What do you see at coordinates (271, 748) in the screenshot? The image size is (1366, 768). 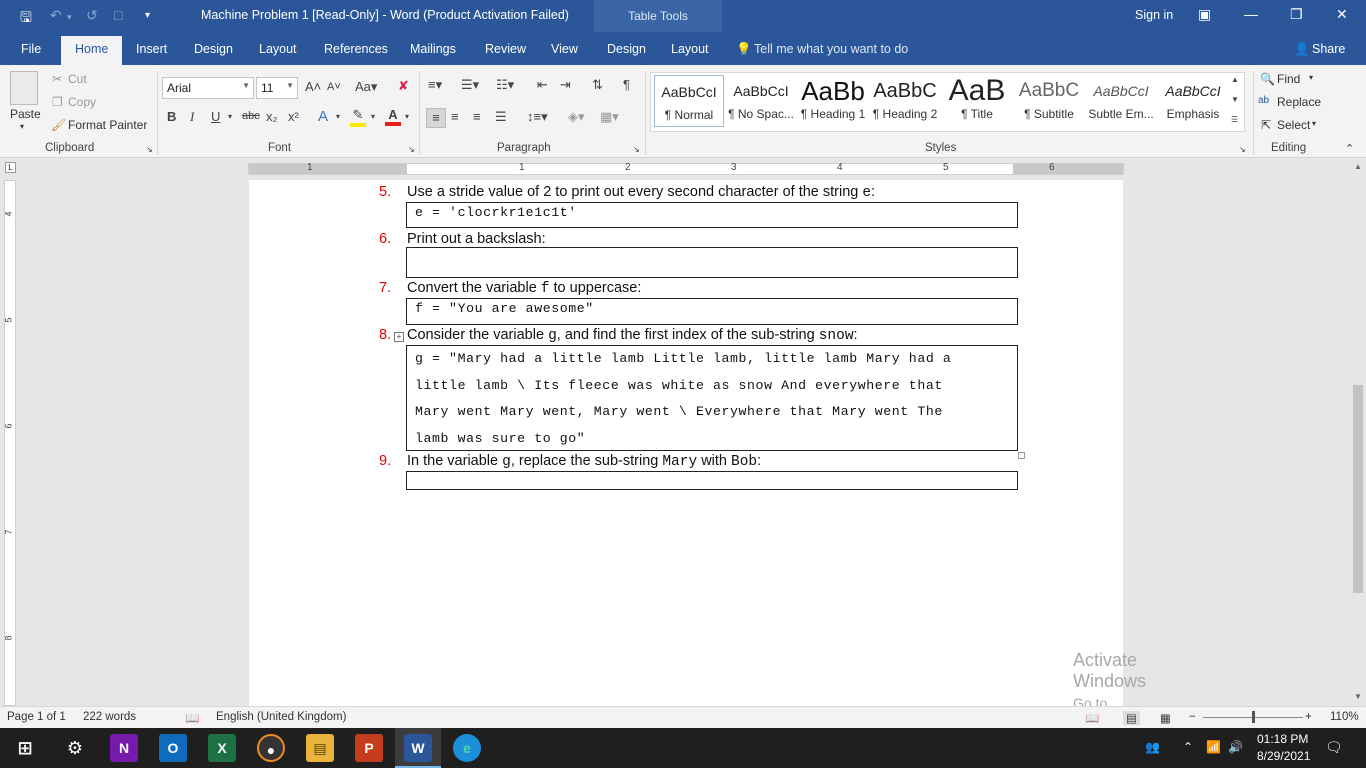 I see `media-player-icon: ●` at bounding box center [271, 748].